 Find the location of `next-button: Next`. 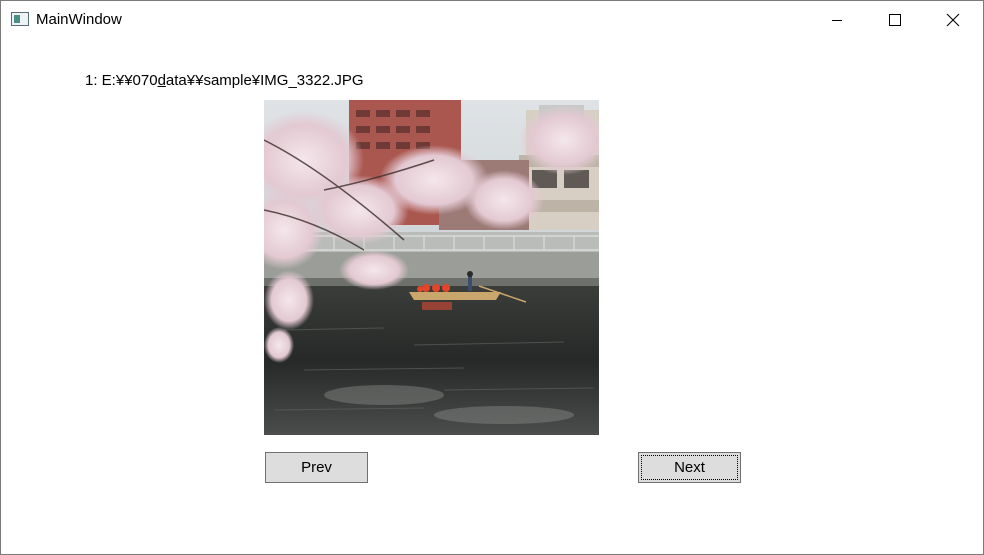

next-button: Next is located at coordinates (689, 467).